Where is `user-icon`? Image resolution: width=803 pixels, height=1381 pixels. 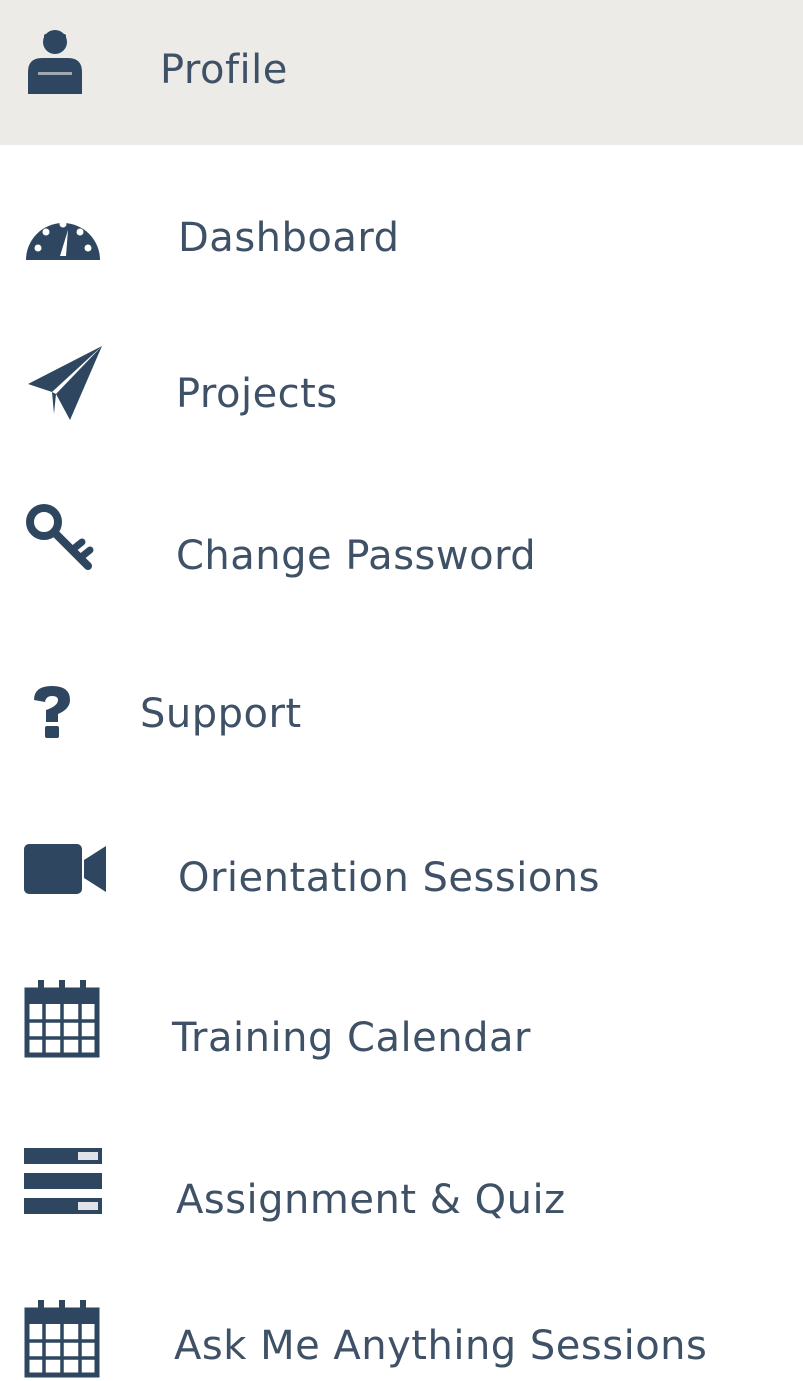
user-icon is located at coordinates (55, 61).